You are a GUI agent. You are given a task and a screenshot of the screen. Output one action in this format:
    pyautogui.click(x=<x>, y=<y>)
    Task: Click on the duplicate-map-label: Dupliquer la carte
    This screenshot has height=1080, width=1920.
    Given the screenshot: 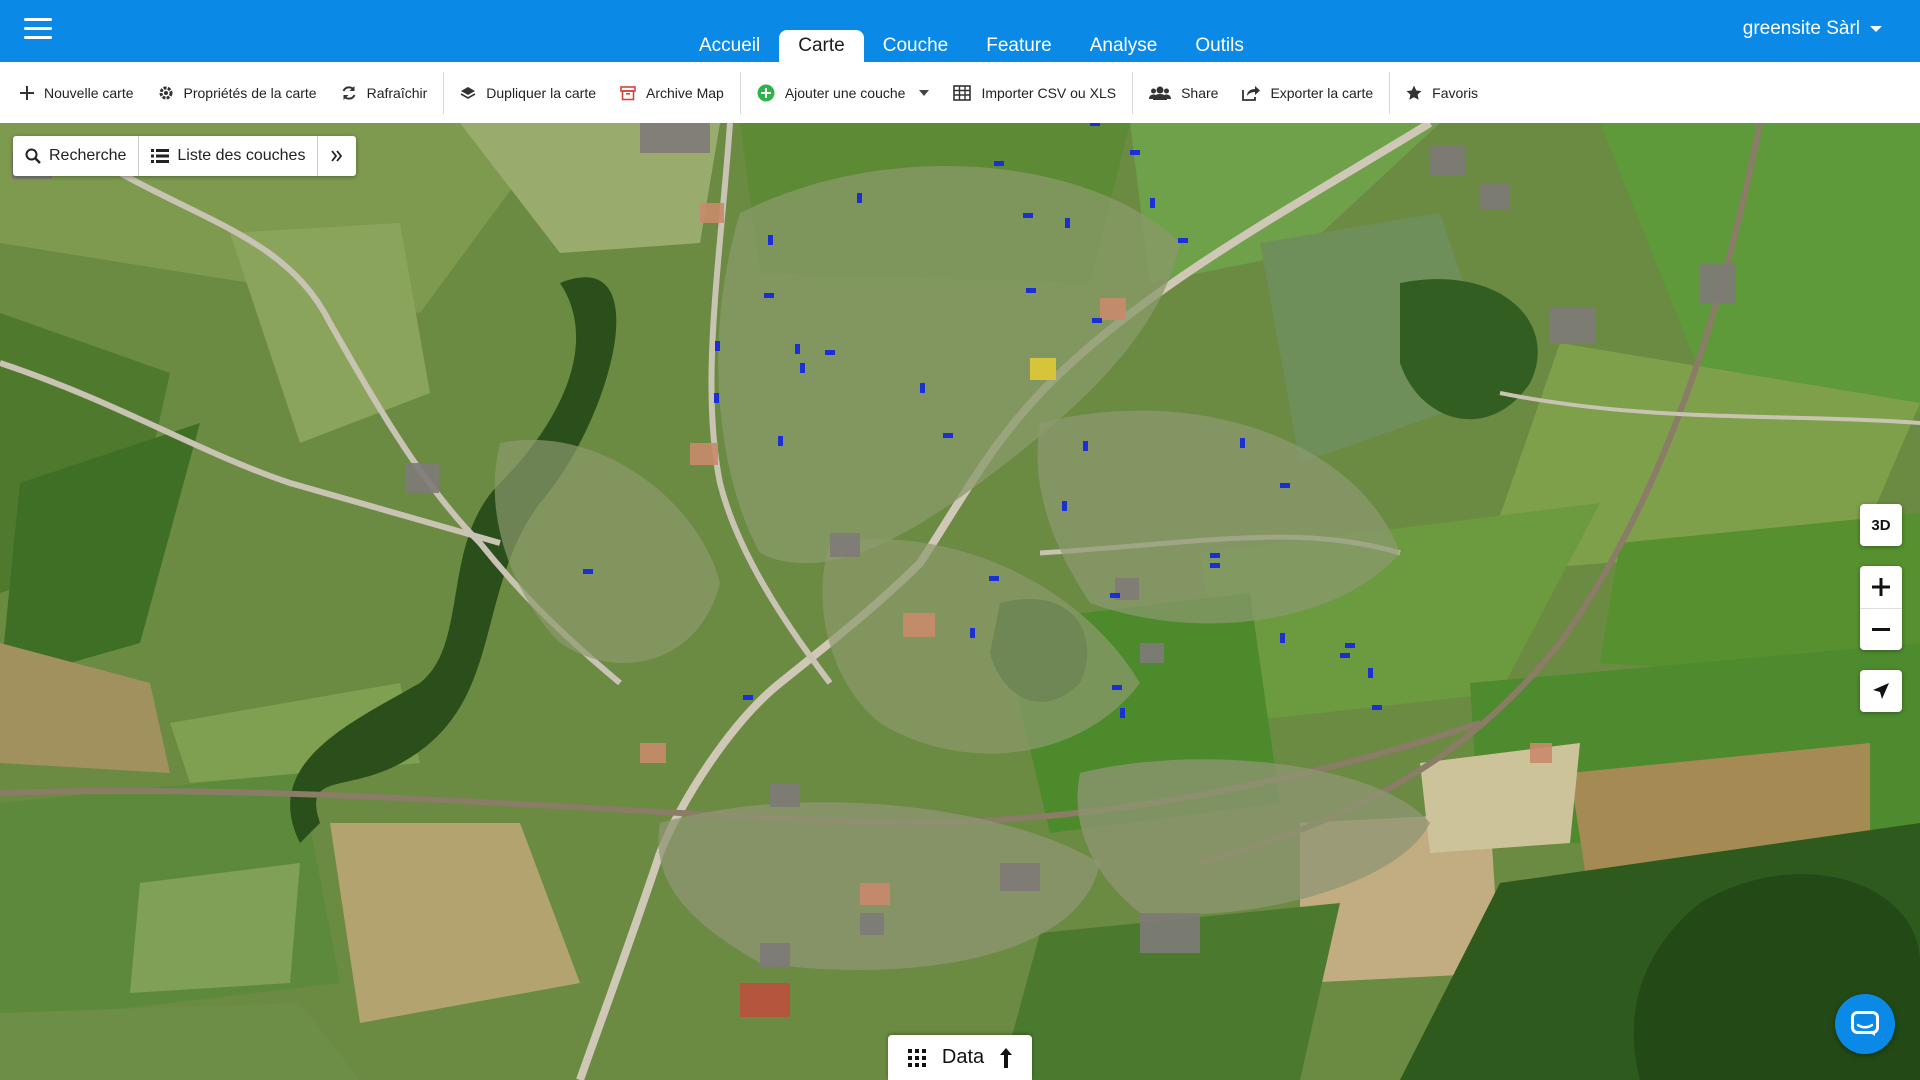 What is the action you would take?
    pyautogui.click(x=541, y=92)
    